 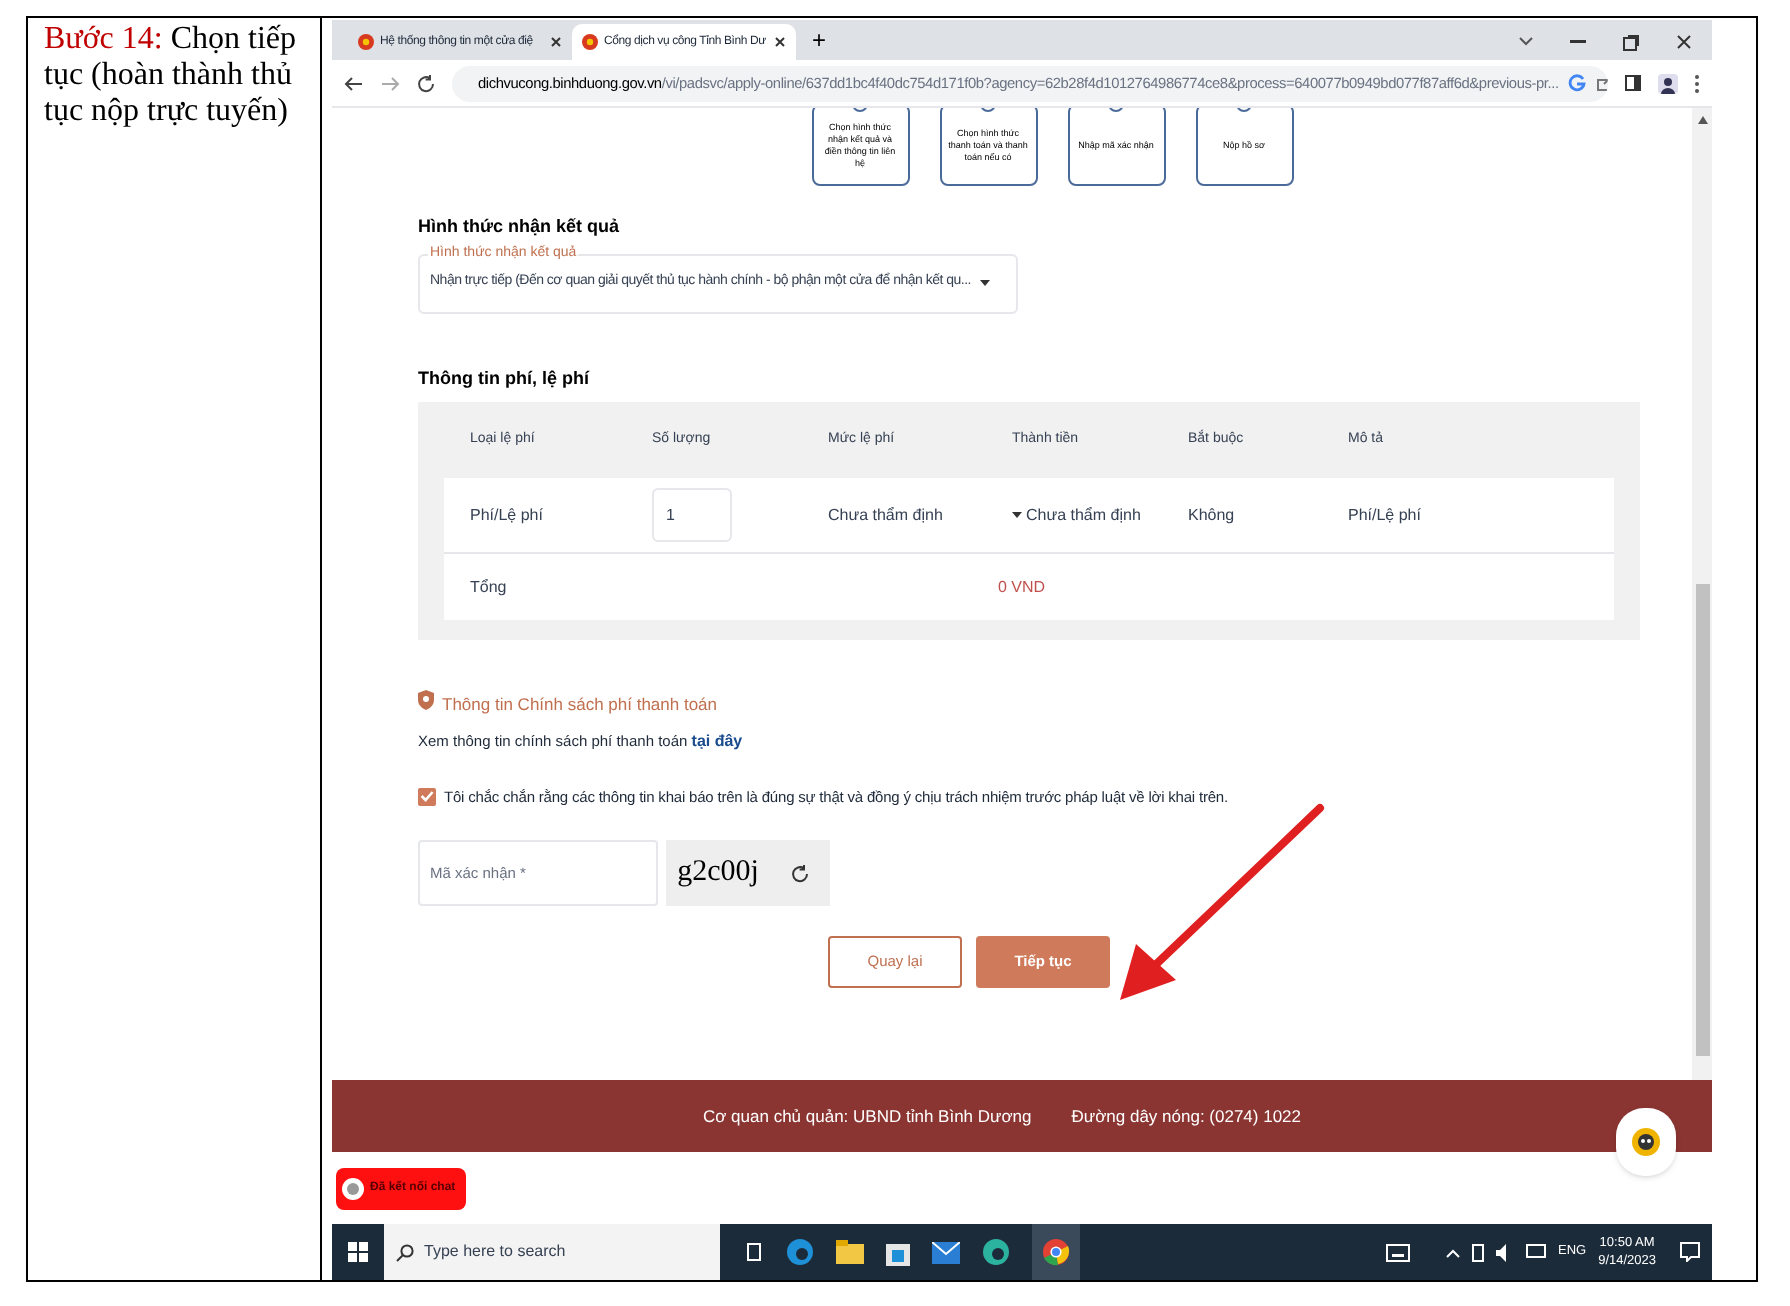 What do you see at coordinates (426, 83) in the screenshot?
I see `reload-icon` at bounding box center [426, 83].